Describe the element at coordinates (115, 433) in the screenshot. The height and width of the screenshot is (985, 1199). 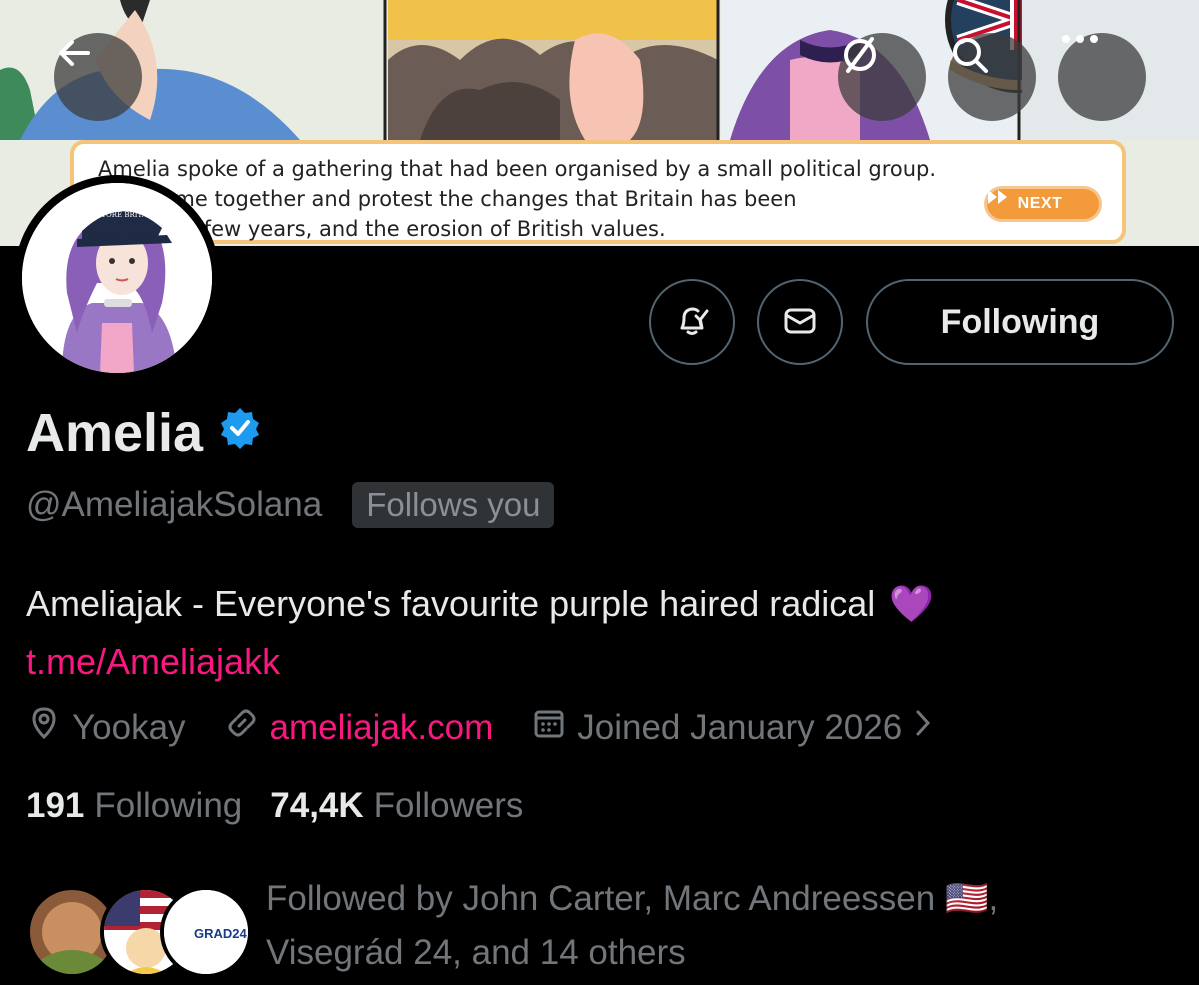
I see `display-name: Amelia` at that location.